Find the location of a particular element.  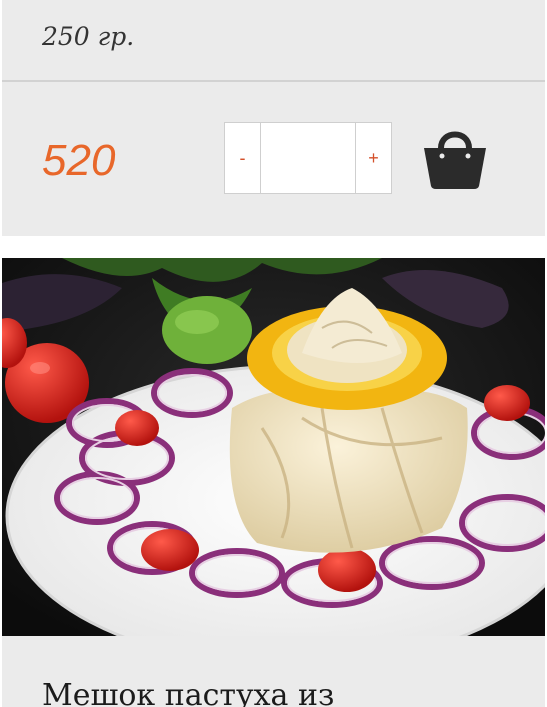

increase-button: + is located at coordinates (373, 158).